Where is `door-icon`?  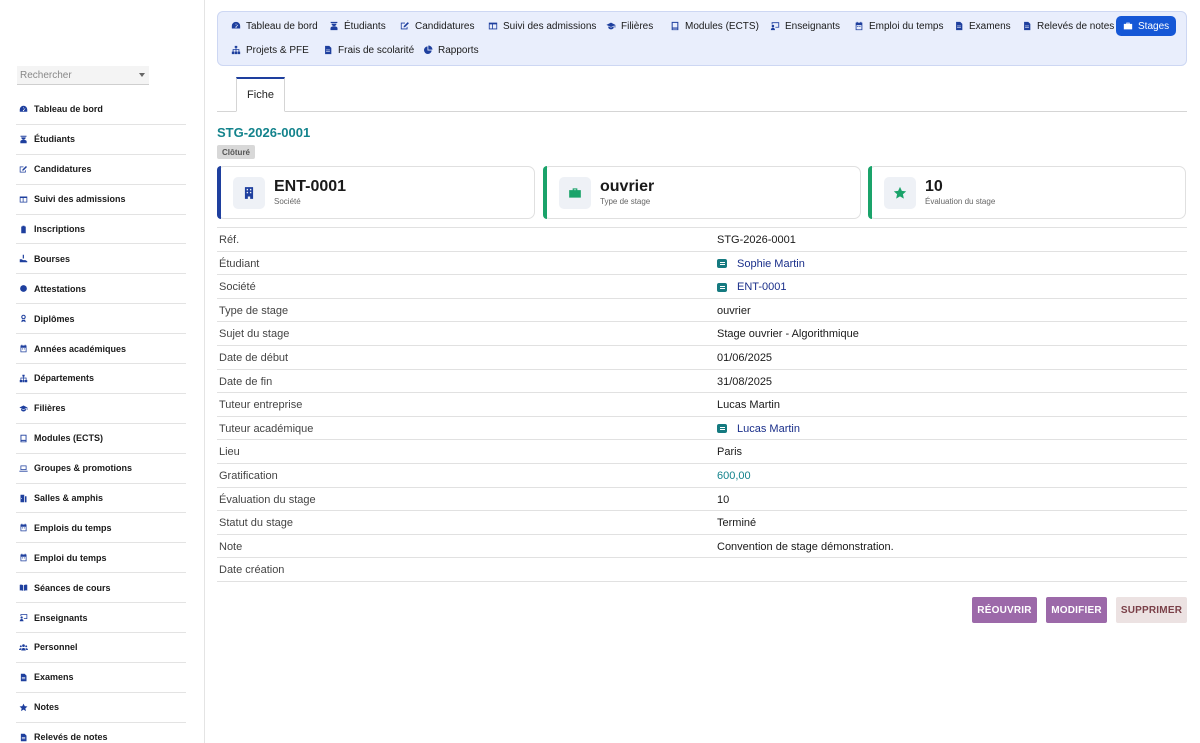
door-icon is located at coordinates (23, 498).